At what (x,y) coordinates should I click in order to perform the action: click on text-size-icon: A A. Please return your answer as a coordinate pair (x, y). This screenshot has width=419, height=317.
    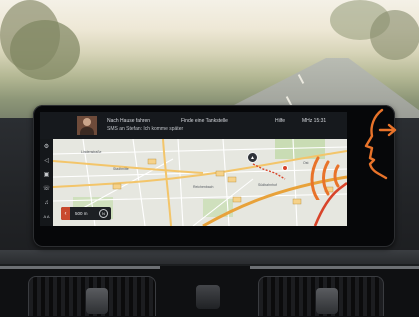
    Looking at the image, I should click on (46, 216).